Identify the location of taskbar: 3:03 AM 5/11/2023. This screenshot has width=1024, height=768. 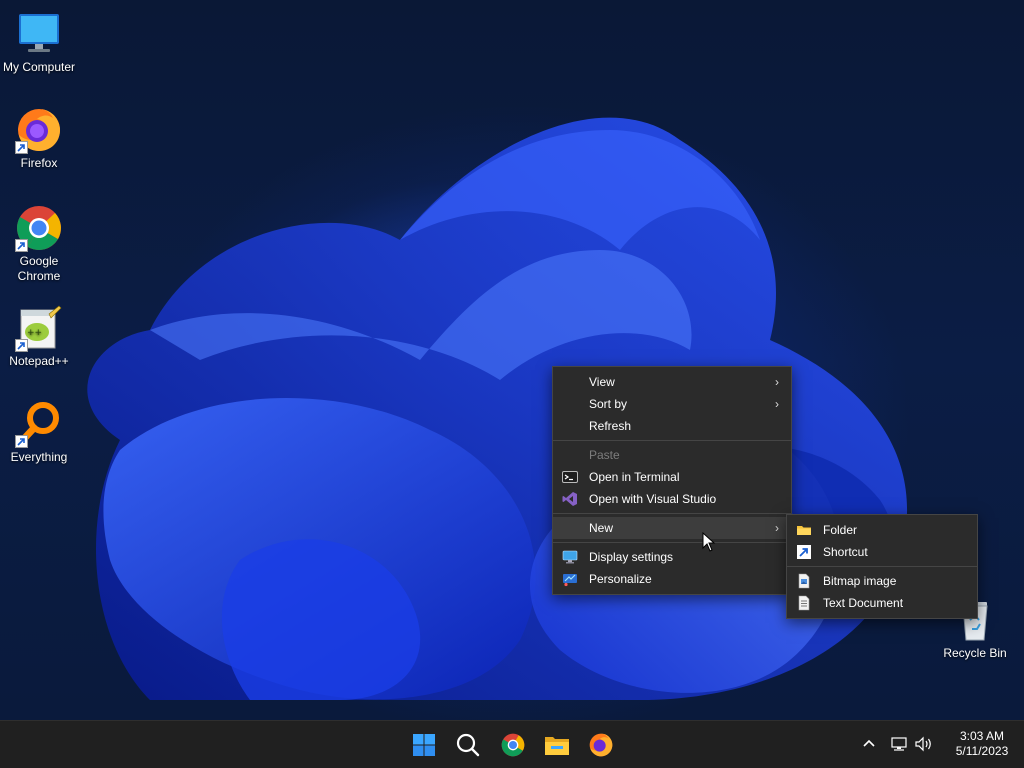
(512, 744).